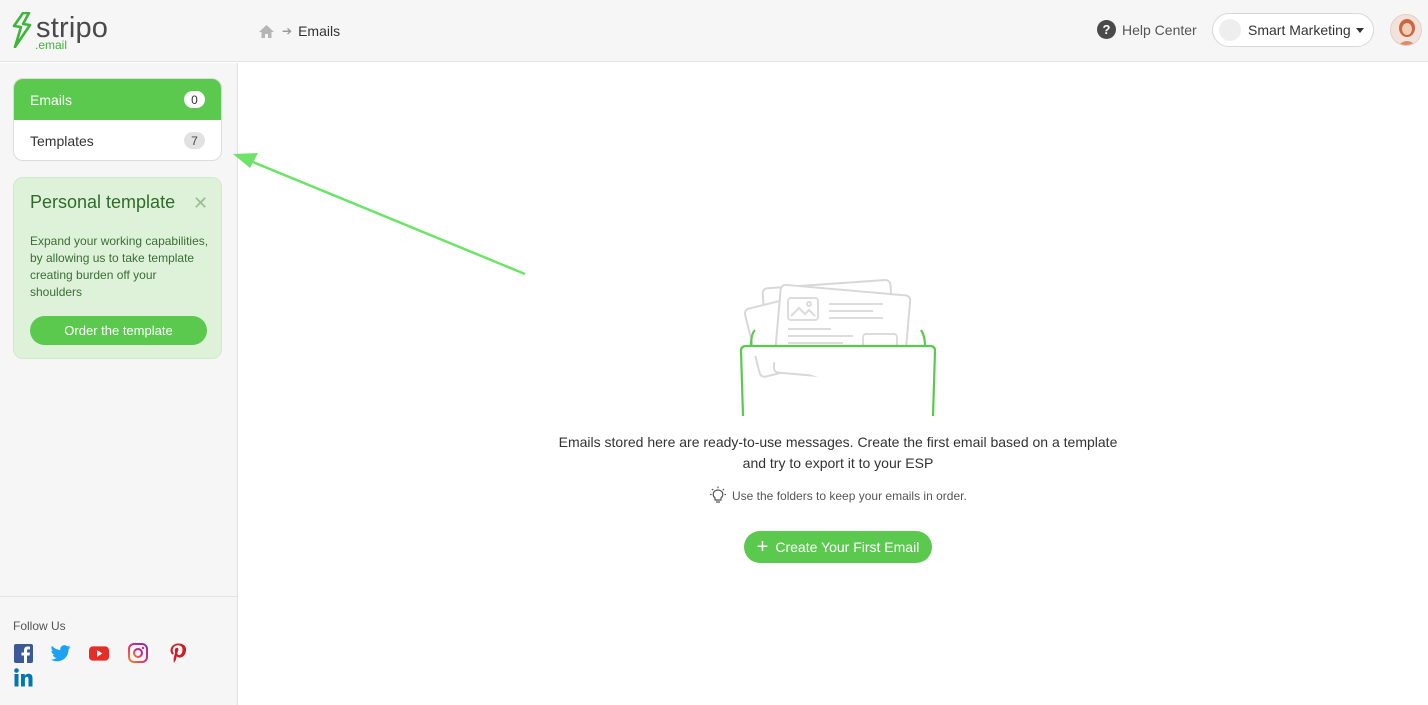 The image size is (1428, 705). What do you see at coordinates (1159, 29) in the screenshot?
I see `help-center-label: Help Center` at bounding box center [1159, 29].